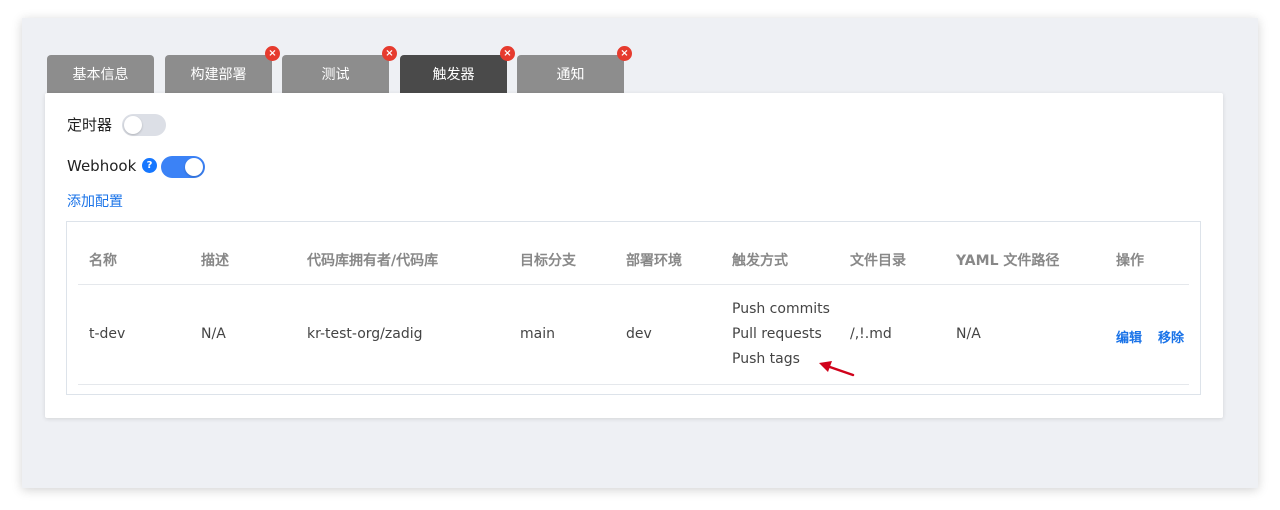 The width and height of the screenshot is (1280, 510). I want to click on tab-label: 测试, so click(335, 75).